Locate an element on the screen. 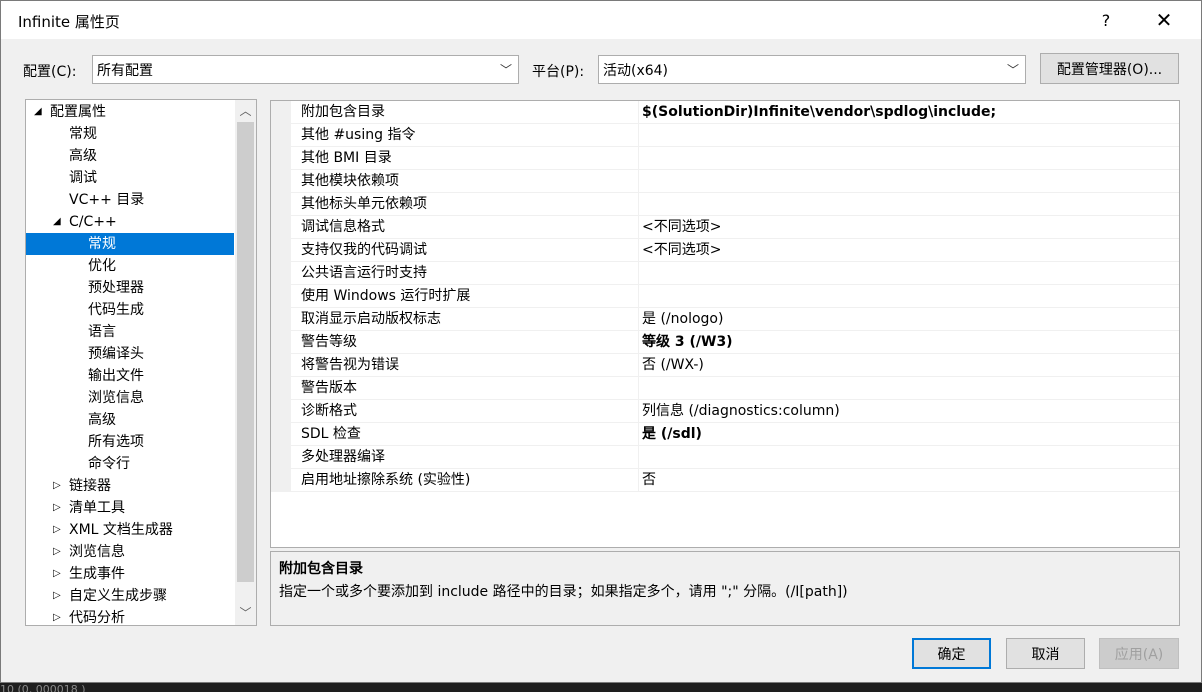 The image size is (1202, 692). tree-item: 预处理器 is located at coordinates (130, 288).